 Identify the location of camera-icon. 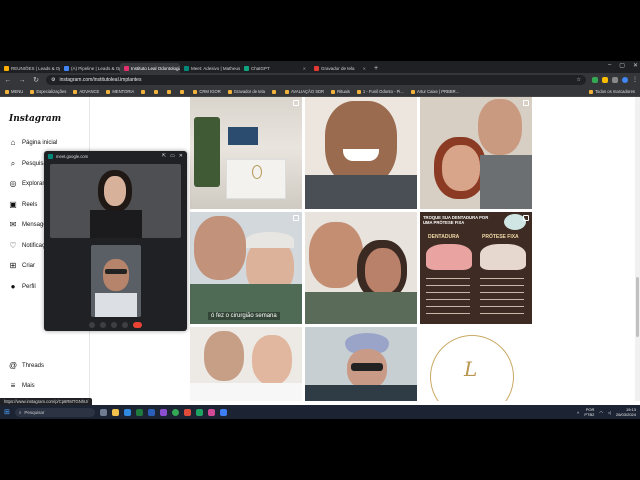
(103, 325).